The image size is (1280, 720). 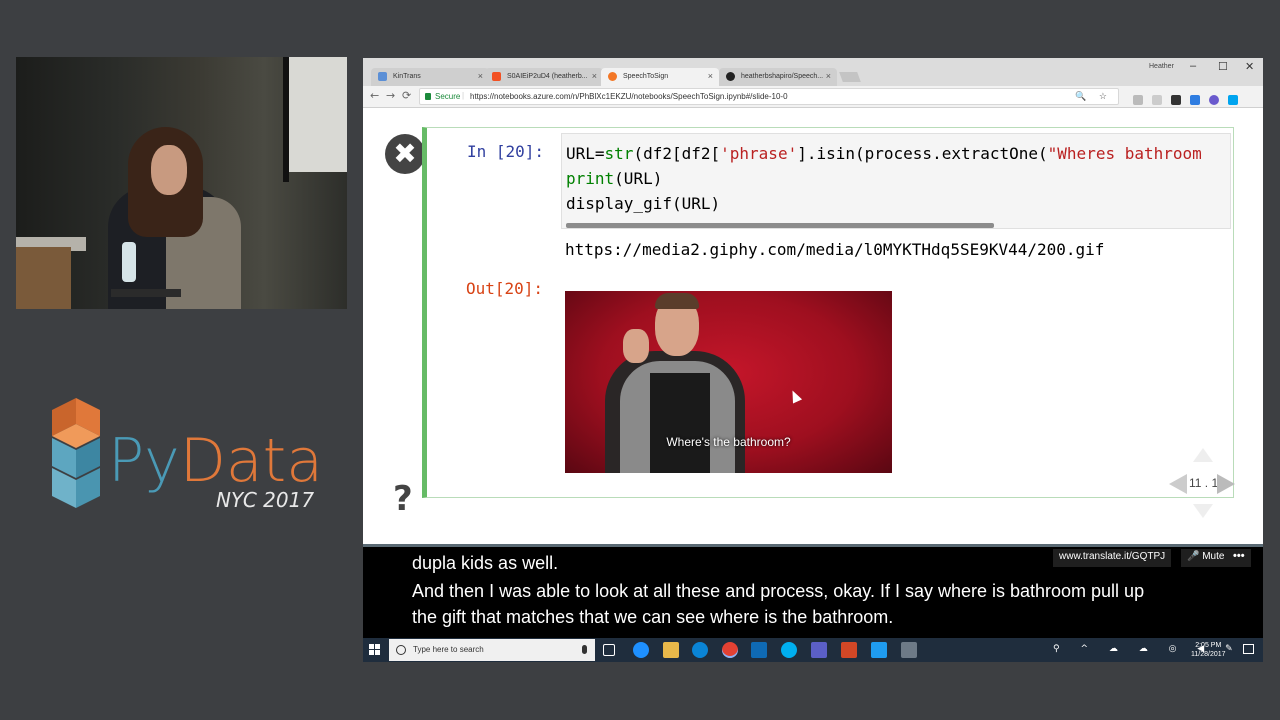 What do you see at coordinates (146, 293) in the screenshot?
I see `side-table` at bounding box center [146, 293].